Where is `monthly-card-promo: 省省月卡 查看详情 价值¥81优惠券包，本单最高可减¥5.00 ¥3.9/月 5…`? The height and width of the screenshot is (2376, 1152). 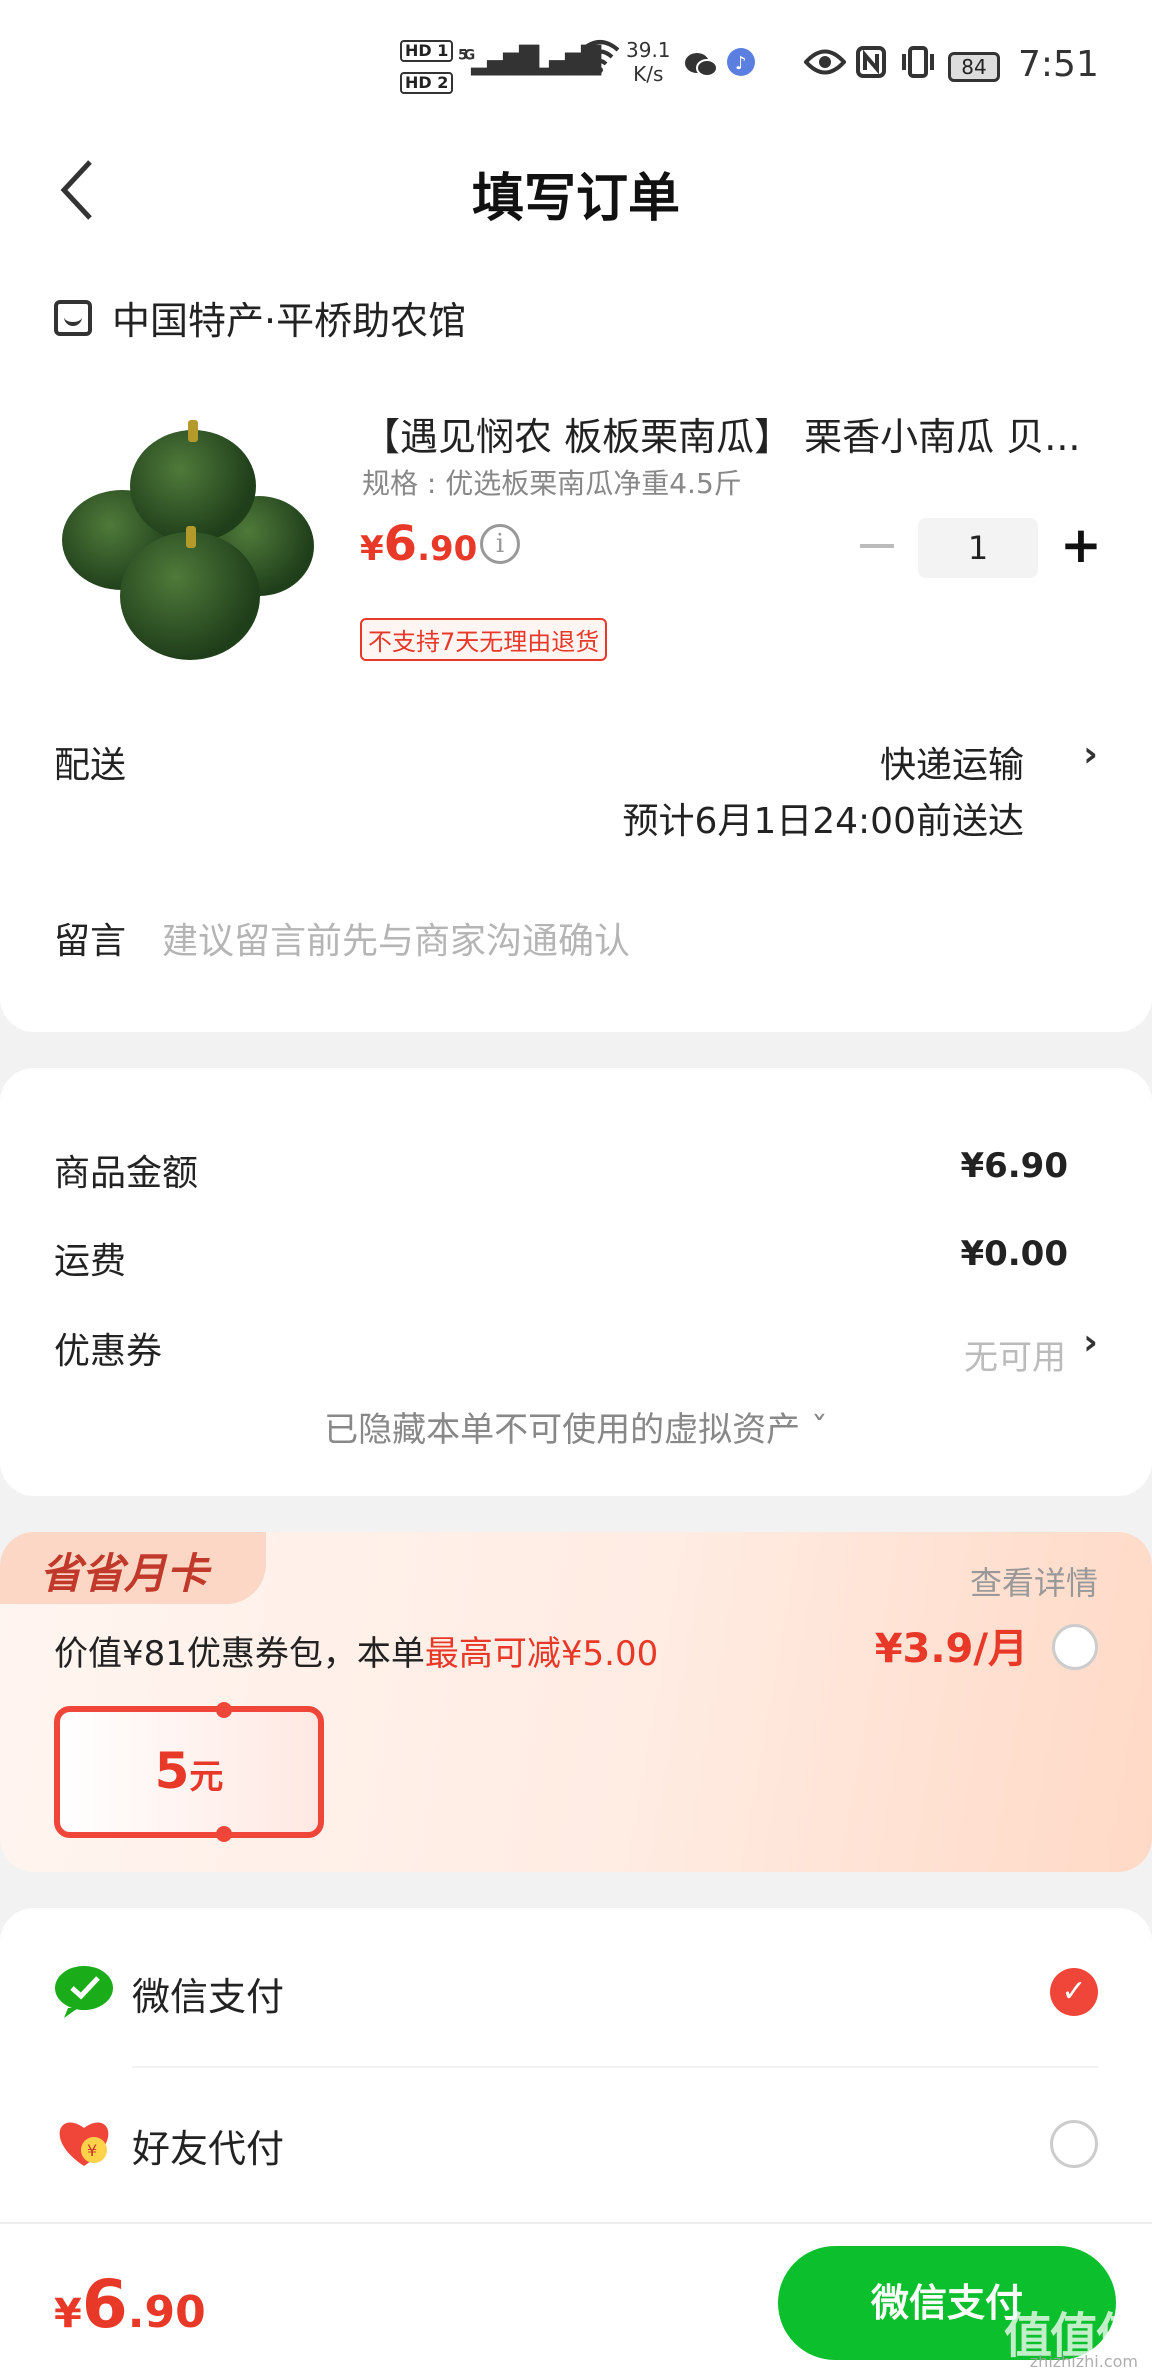 monthly-card-promo: 省省月卡 查看详情 价值¥81优惠券包，本单最高可减¥5.00 ¥3.9/月 5… is located at coordinates (576, 1702).